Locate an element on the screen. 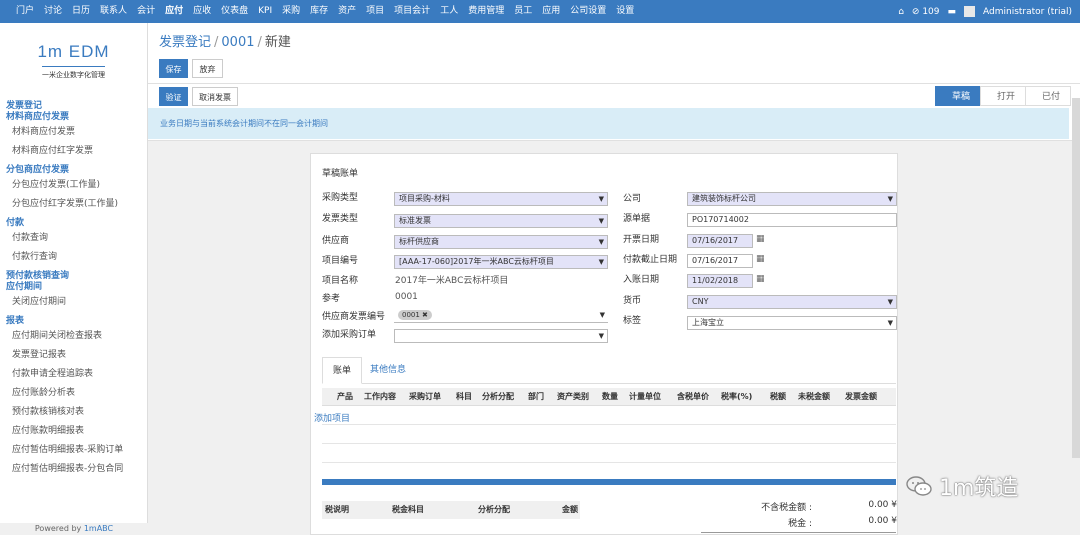 The width and height of the screenshot is (1080, 535). topnav-item: 设置 is located at coordinates (625, 11).